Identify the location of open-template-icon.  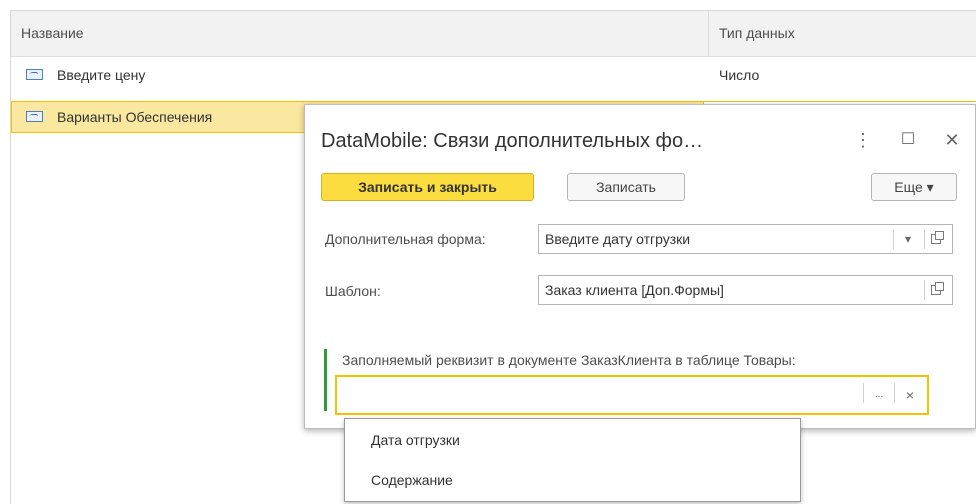
(937, 288).